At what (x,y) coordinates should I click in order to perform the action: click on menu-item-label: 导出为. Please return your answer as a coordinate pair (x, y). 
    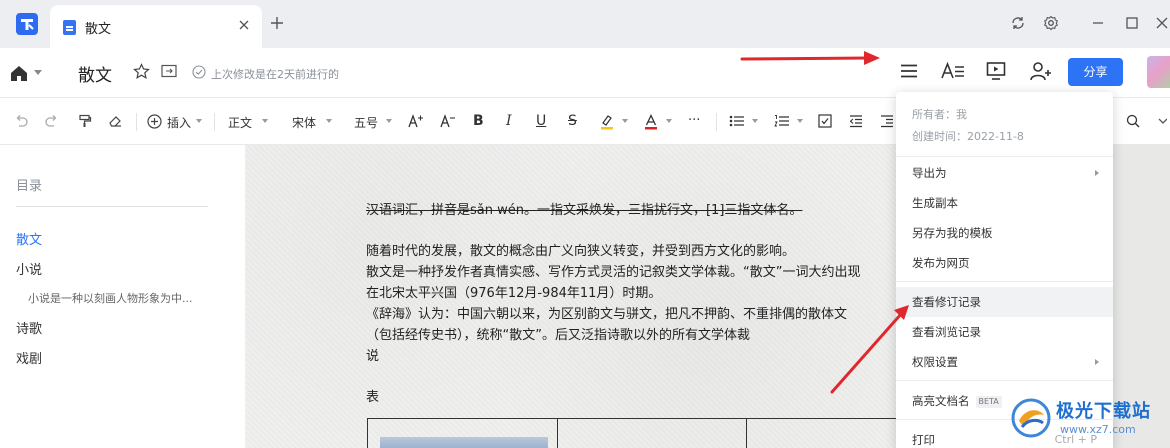
    Looking at the image, I should click on (929, 173).